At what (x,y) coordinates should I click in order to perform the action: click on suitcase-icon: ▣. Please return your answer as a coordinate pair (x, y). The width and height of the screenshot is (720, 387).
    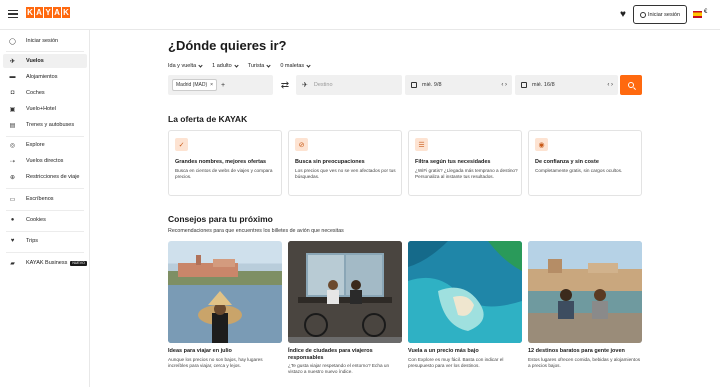
    Looking at the image, I should click on (12, 109).